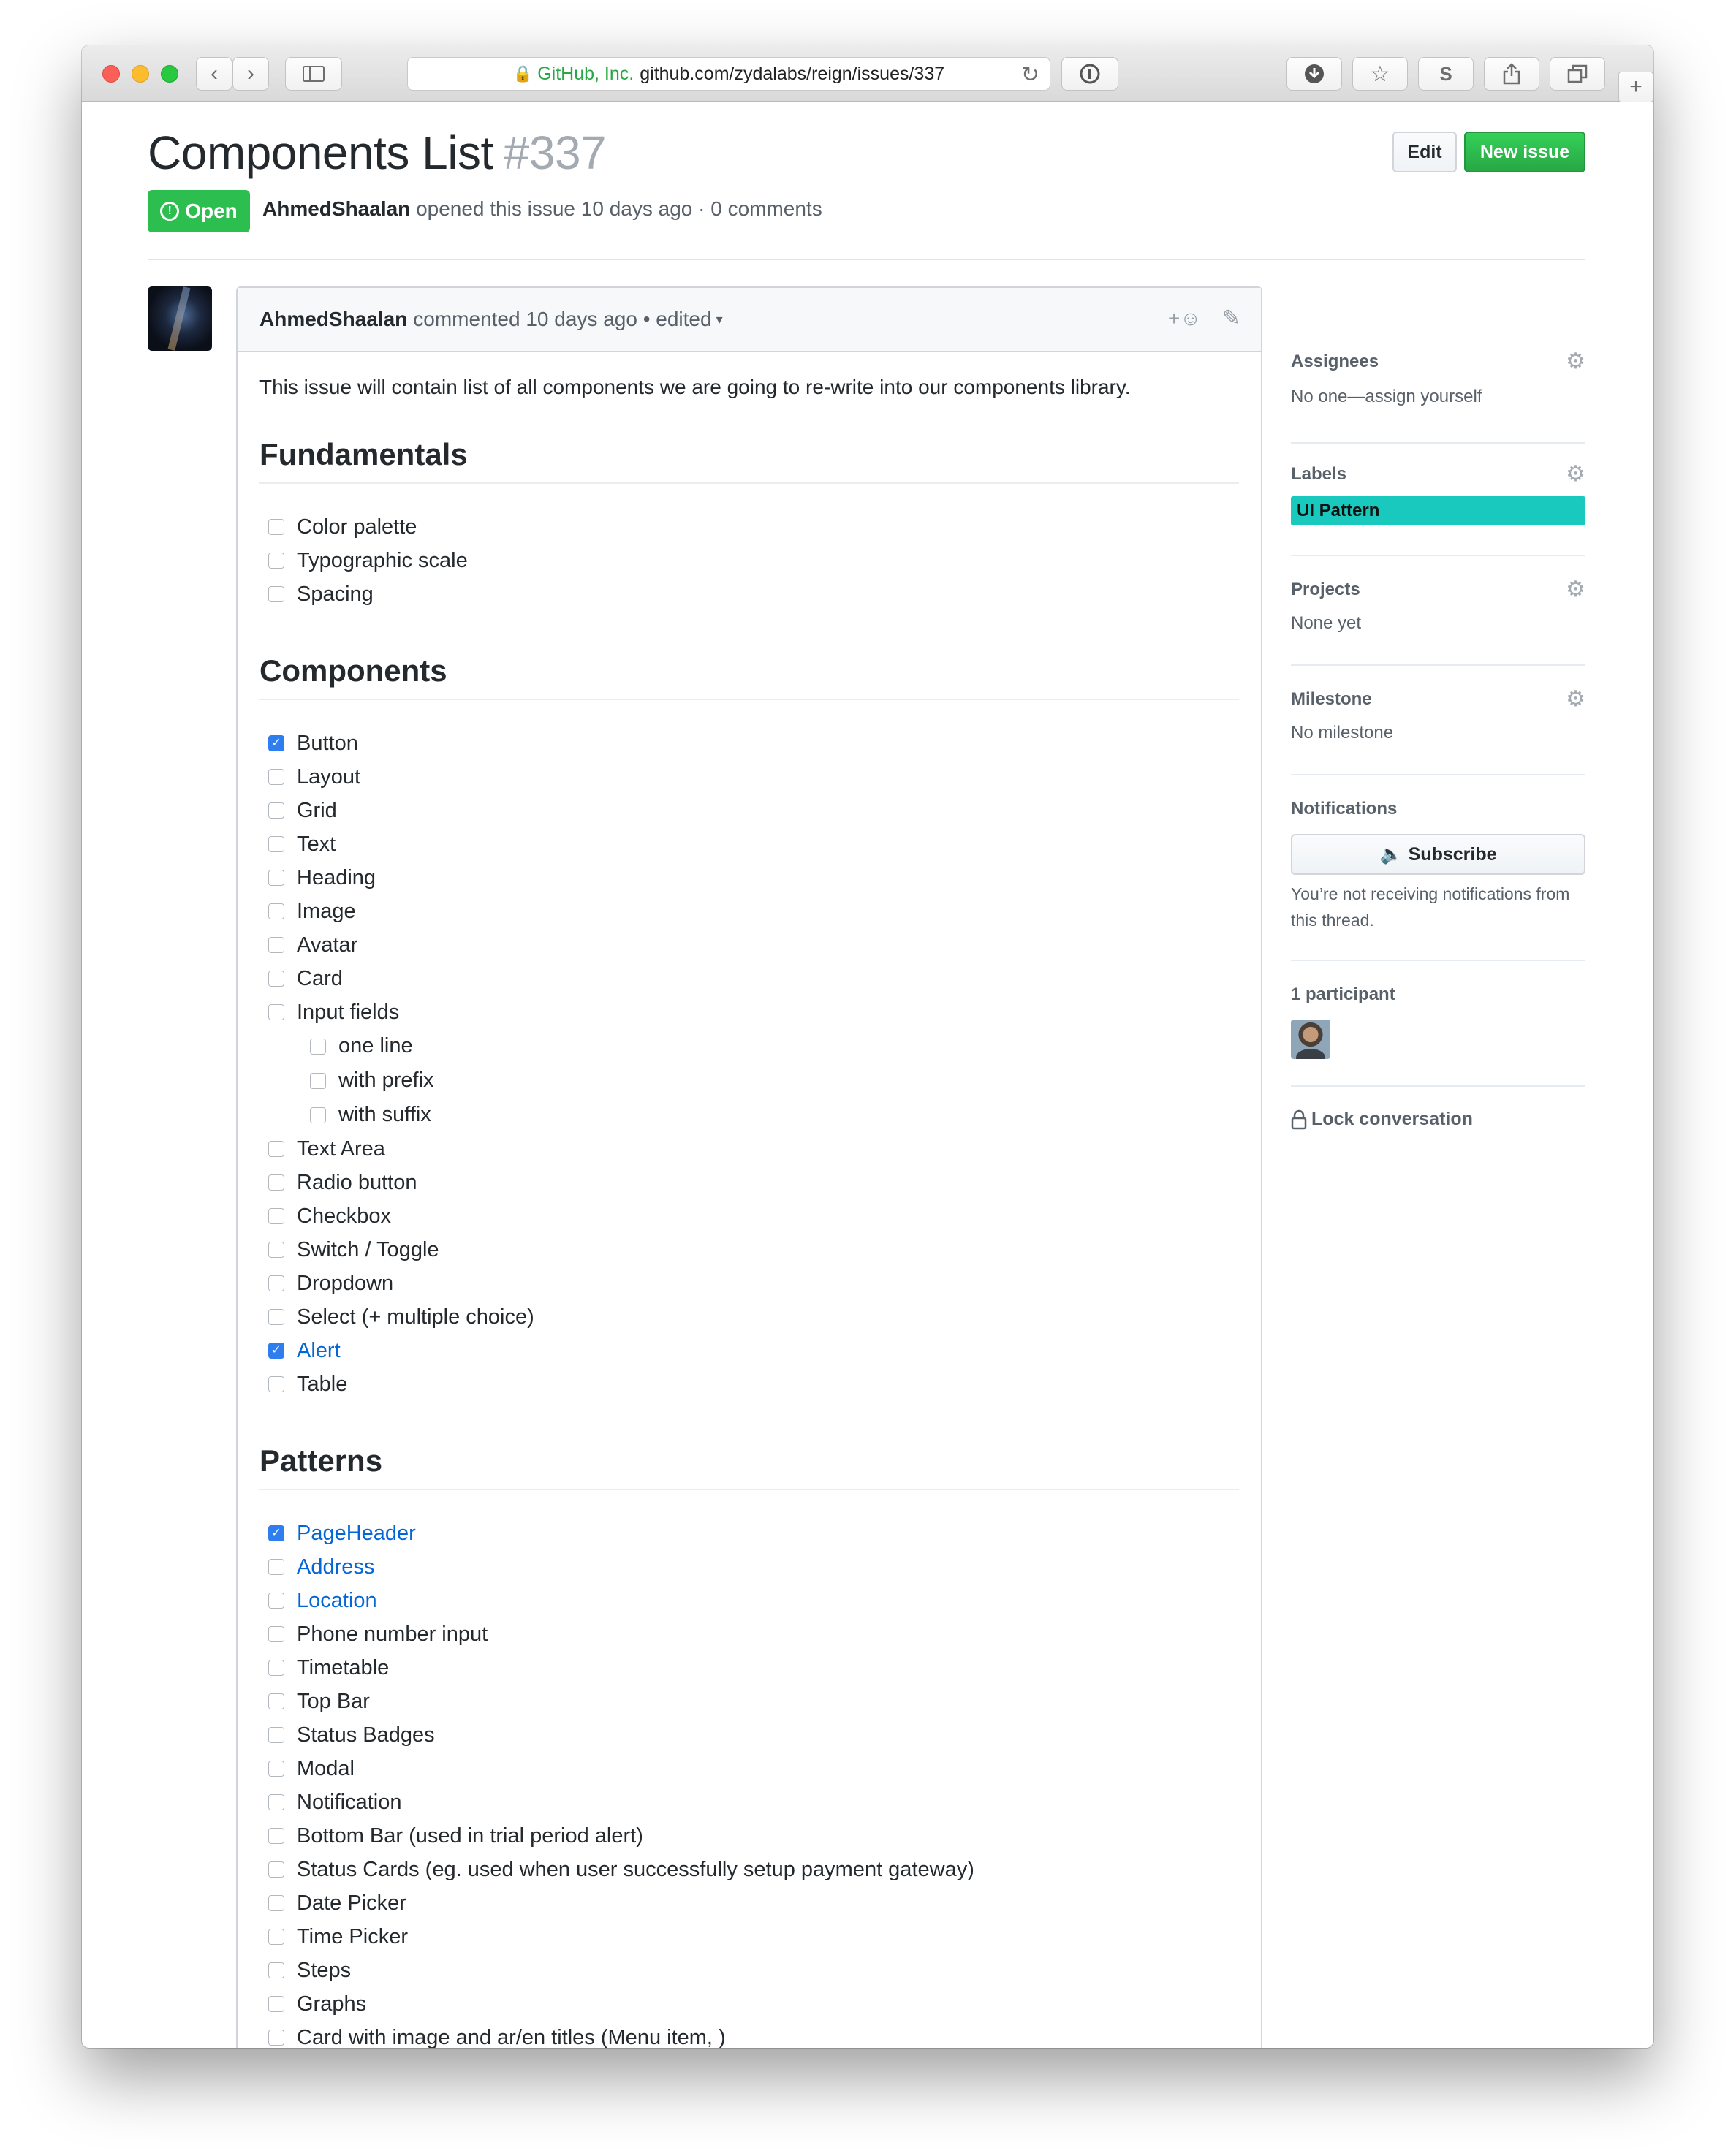  Describe the element at coordinates (719, 319) in the screenshot. I see `caret-down-icon: ▾` at that location.